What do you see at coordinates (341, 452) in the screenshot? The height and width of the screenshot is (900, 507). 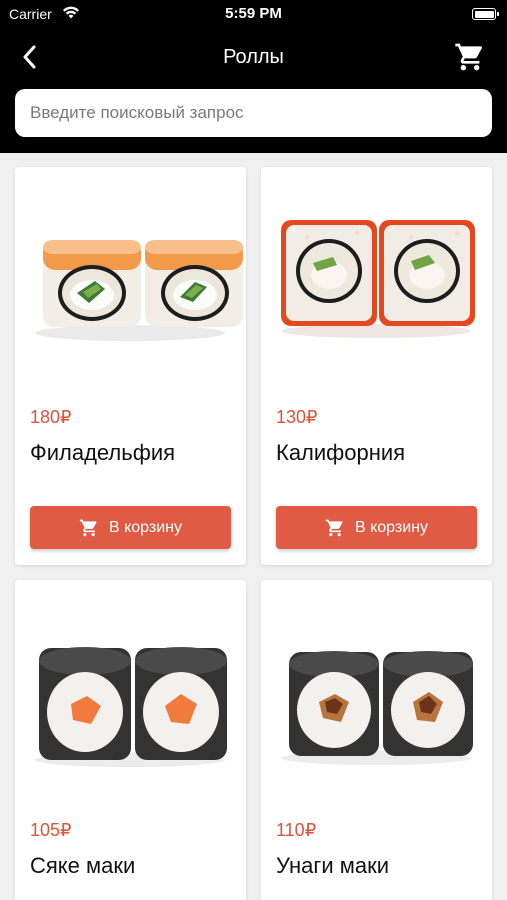 I see `product-name: Калифорния` at bounding box center [341, 452].